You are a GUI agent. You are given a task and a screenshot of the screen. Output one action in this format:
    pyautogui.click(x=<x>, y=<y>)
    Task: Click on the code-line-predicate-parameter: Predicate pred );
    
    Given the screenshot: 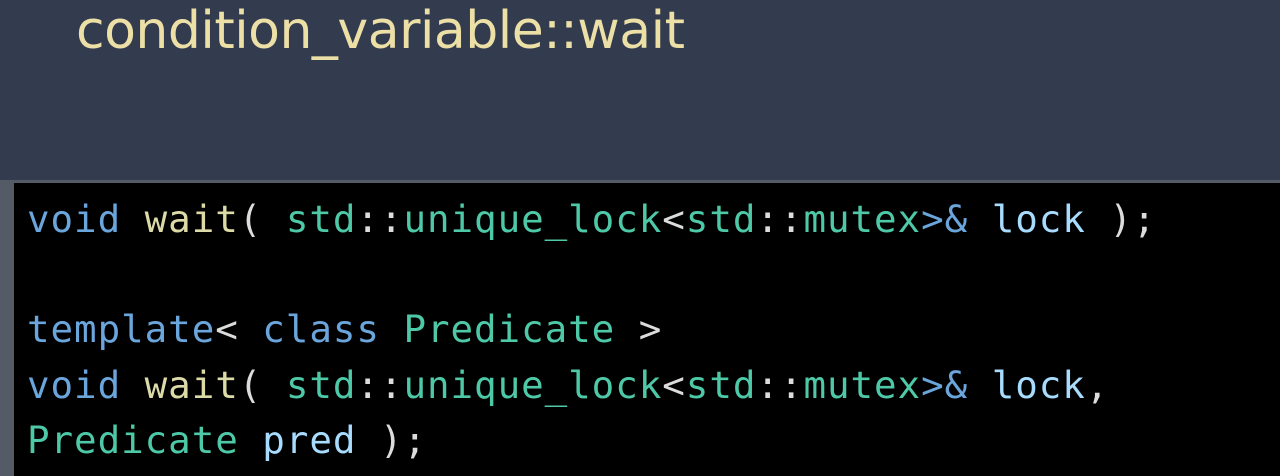 What is the action you would take?
    pyautogui.click(x=227, y=440)
    